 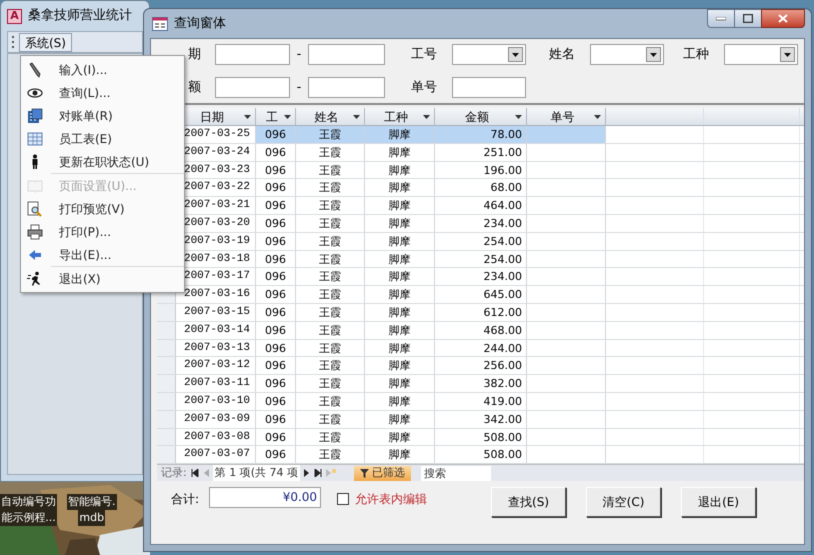 I want to click on minimize-button, so click(x=721, y=18).